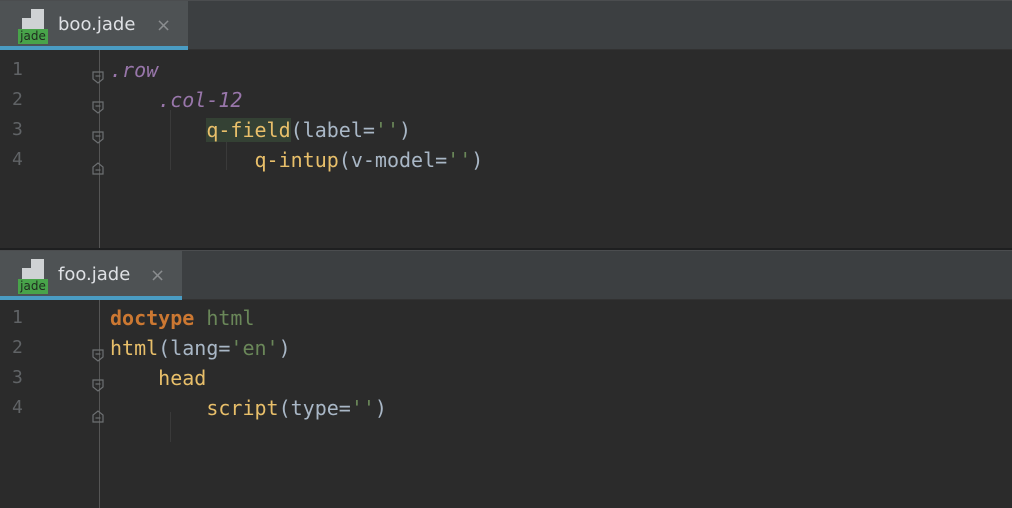 The image size is (1012, 508). Describe the element at coordinates (506, 100) in the screenshot. I see `code-line: 2 .col-12` at that location.